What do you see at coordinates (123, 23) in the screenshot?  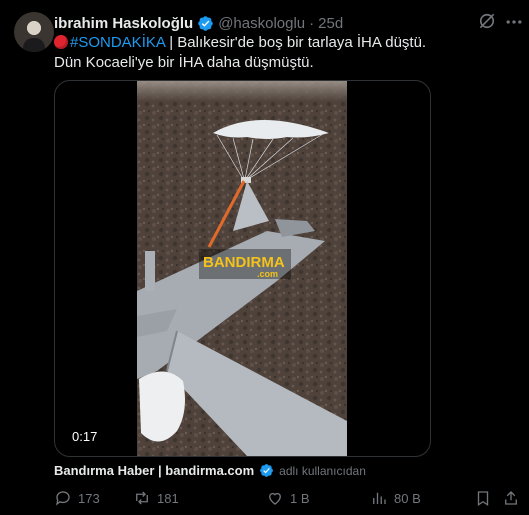 I see `author-name: ibrahim Haskoloğlu` at bounding box center [123, 23].